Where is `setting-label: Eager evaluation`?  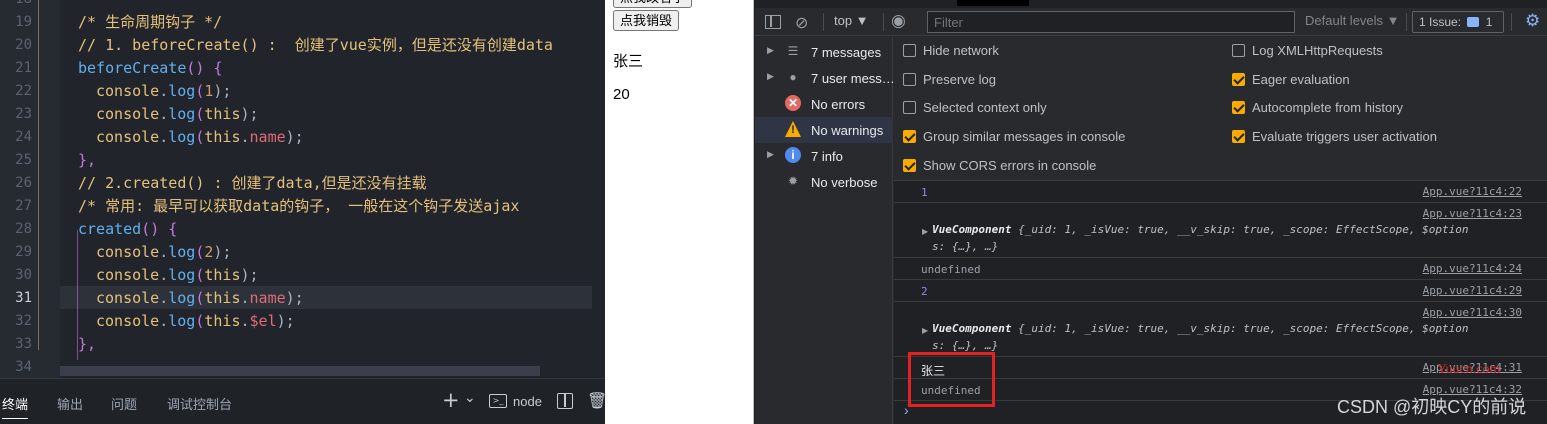
setting-label: Eager evaluation is located at coordinates (1301, 79).